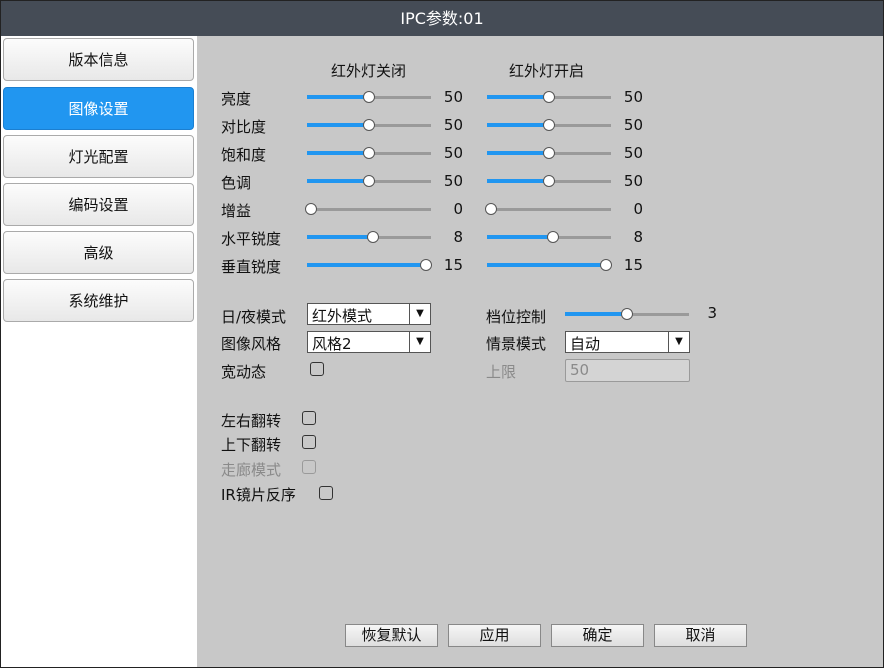  What do you see at coordinates (98, 252) in the screenshot?
I see `sidebar-item-advanced: 高级` at bounding box center [98, 252].